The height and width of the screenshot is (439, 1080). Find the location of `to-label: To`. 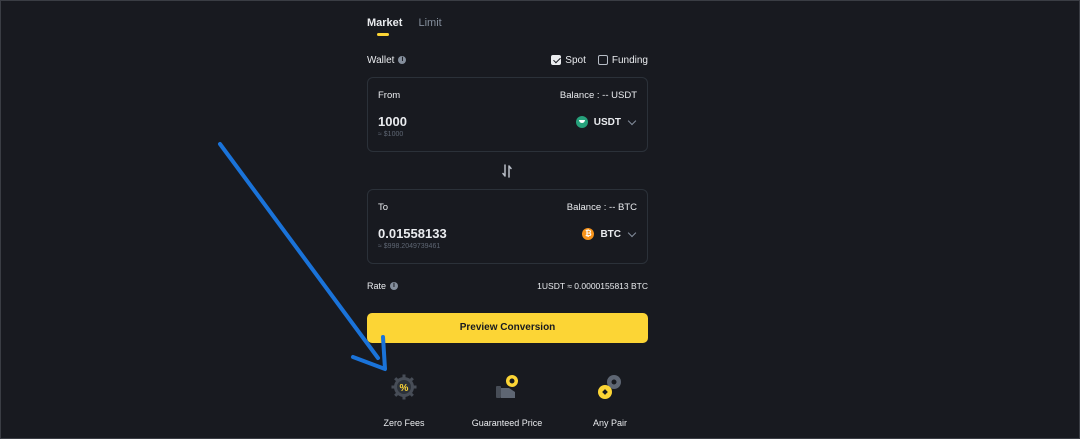

to-label: To is located at coordinates (383, 207).